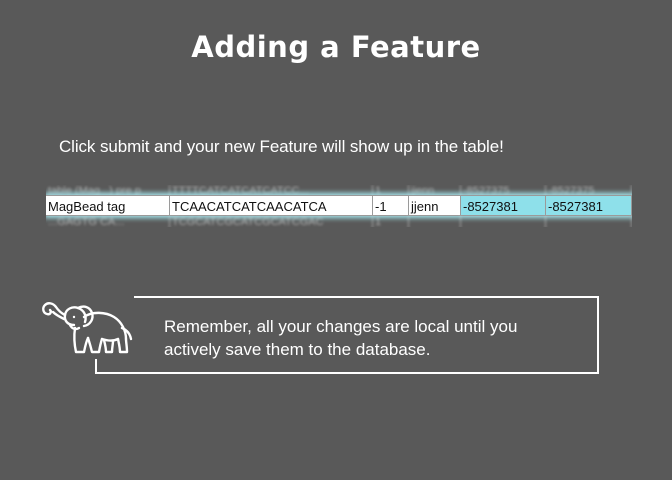 This screenshot has height=480, width=672. What do you see at coordinates (271, 221) in the screenshot?
I see `table-cell: TCGCATCGCATCGCATCGAC` at bounding box center [271, 221].